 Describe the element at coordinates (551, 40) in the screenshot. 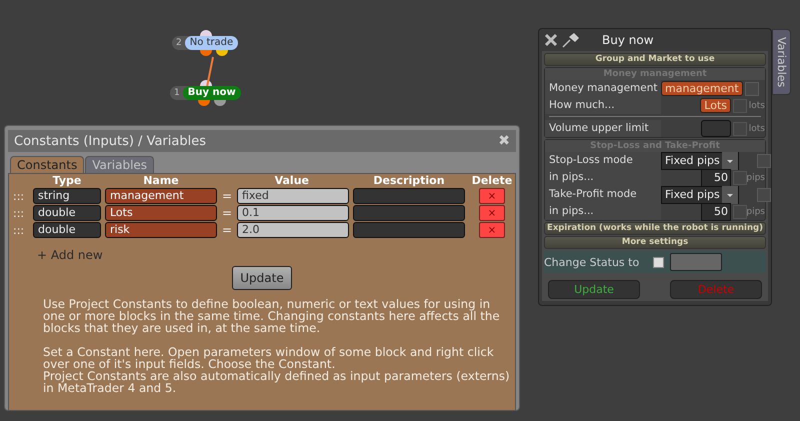

I see `close-icon` at that location.